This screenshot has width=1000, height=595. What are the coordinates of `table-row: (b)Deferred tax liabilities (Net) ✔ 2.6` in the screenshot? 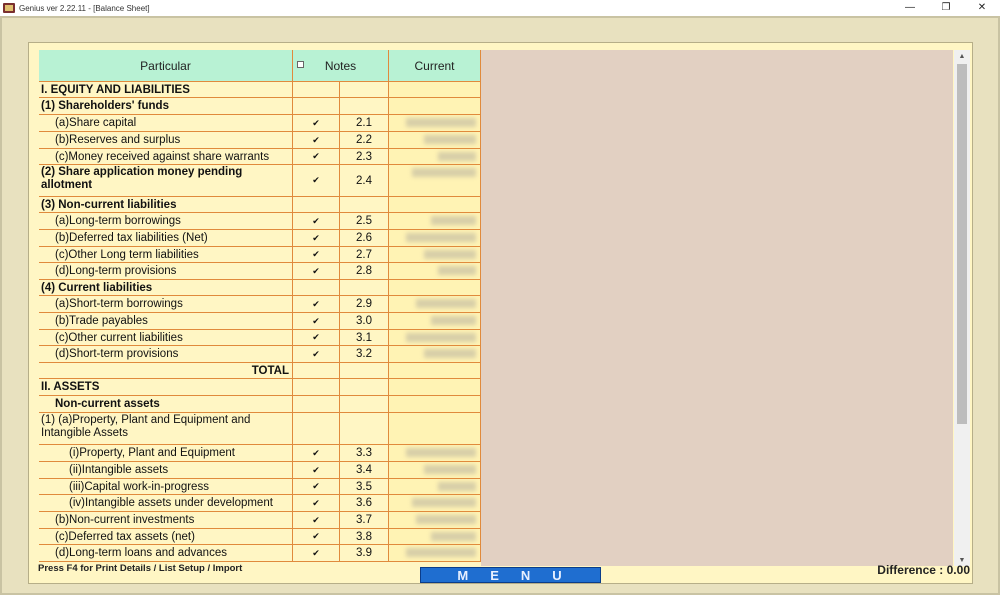 It's located at (260, 238).